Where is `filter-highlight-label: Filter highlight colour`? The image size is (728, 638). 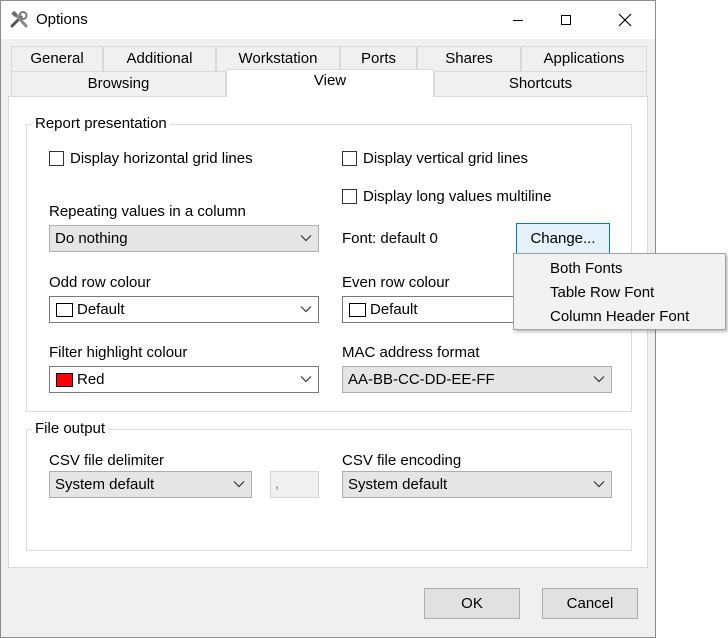
filter-highlight-label: Filter highlight colour is located at coordinates (118, 352).